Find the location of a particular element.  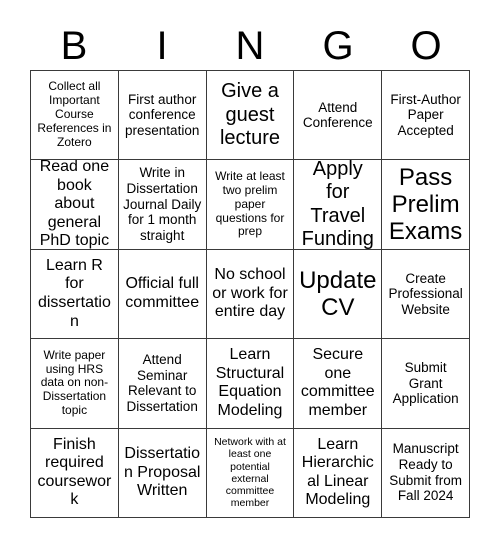

bingo-letter-i: I is located at coordinates (162, 46).